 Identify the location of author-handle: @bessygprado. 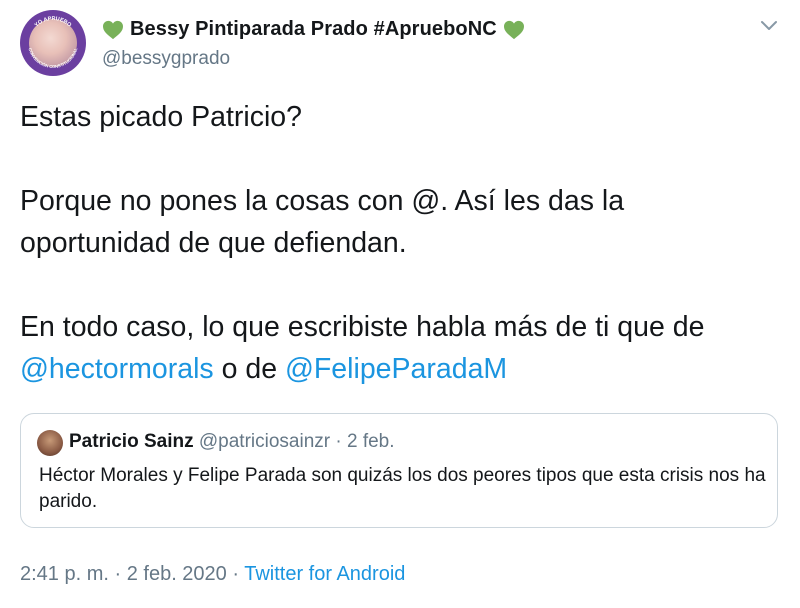
(166, 59).